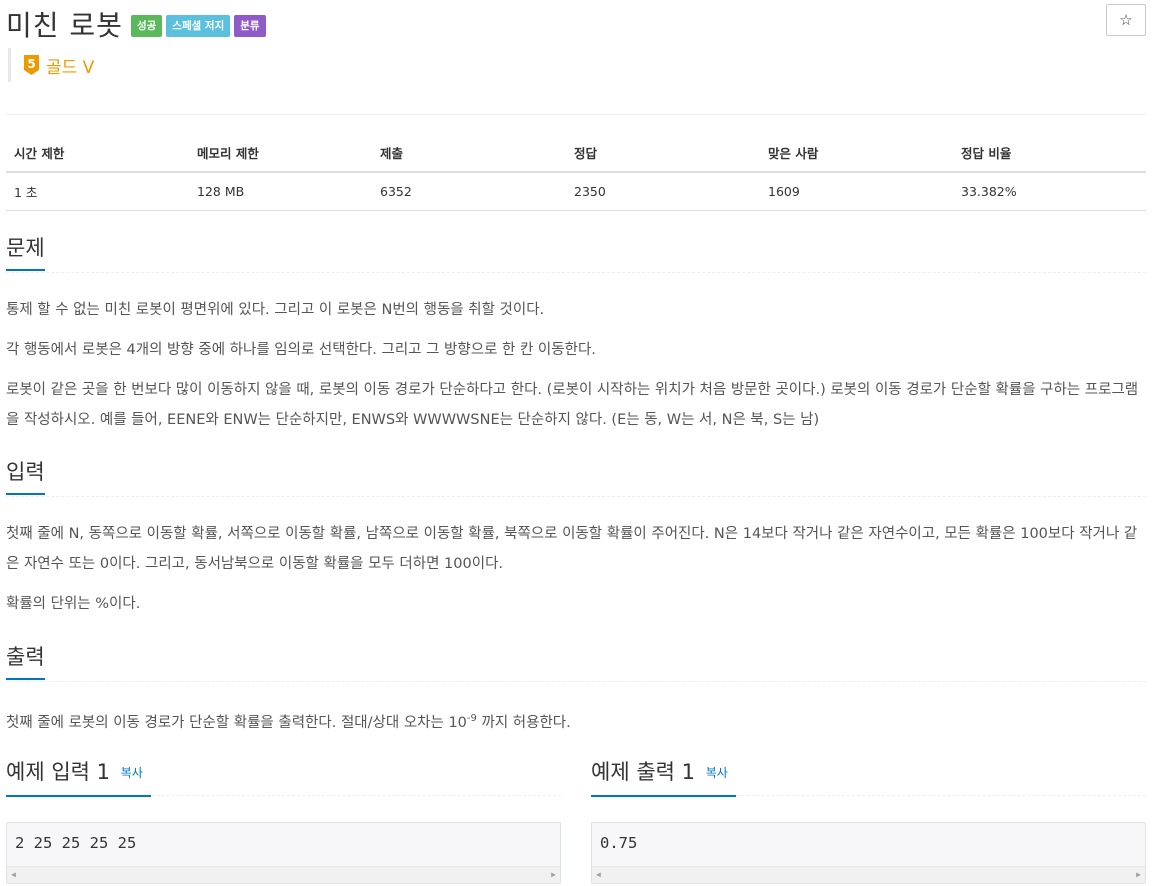 This screenshot has width=1152, height=886. Describe the element at coordinates (576, 477) in the screenshot. I see `input-section-head: 입력` at that location.